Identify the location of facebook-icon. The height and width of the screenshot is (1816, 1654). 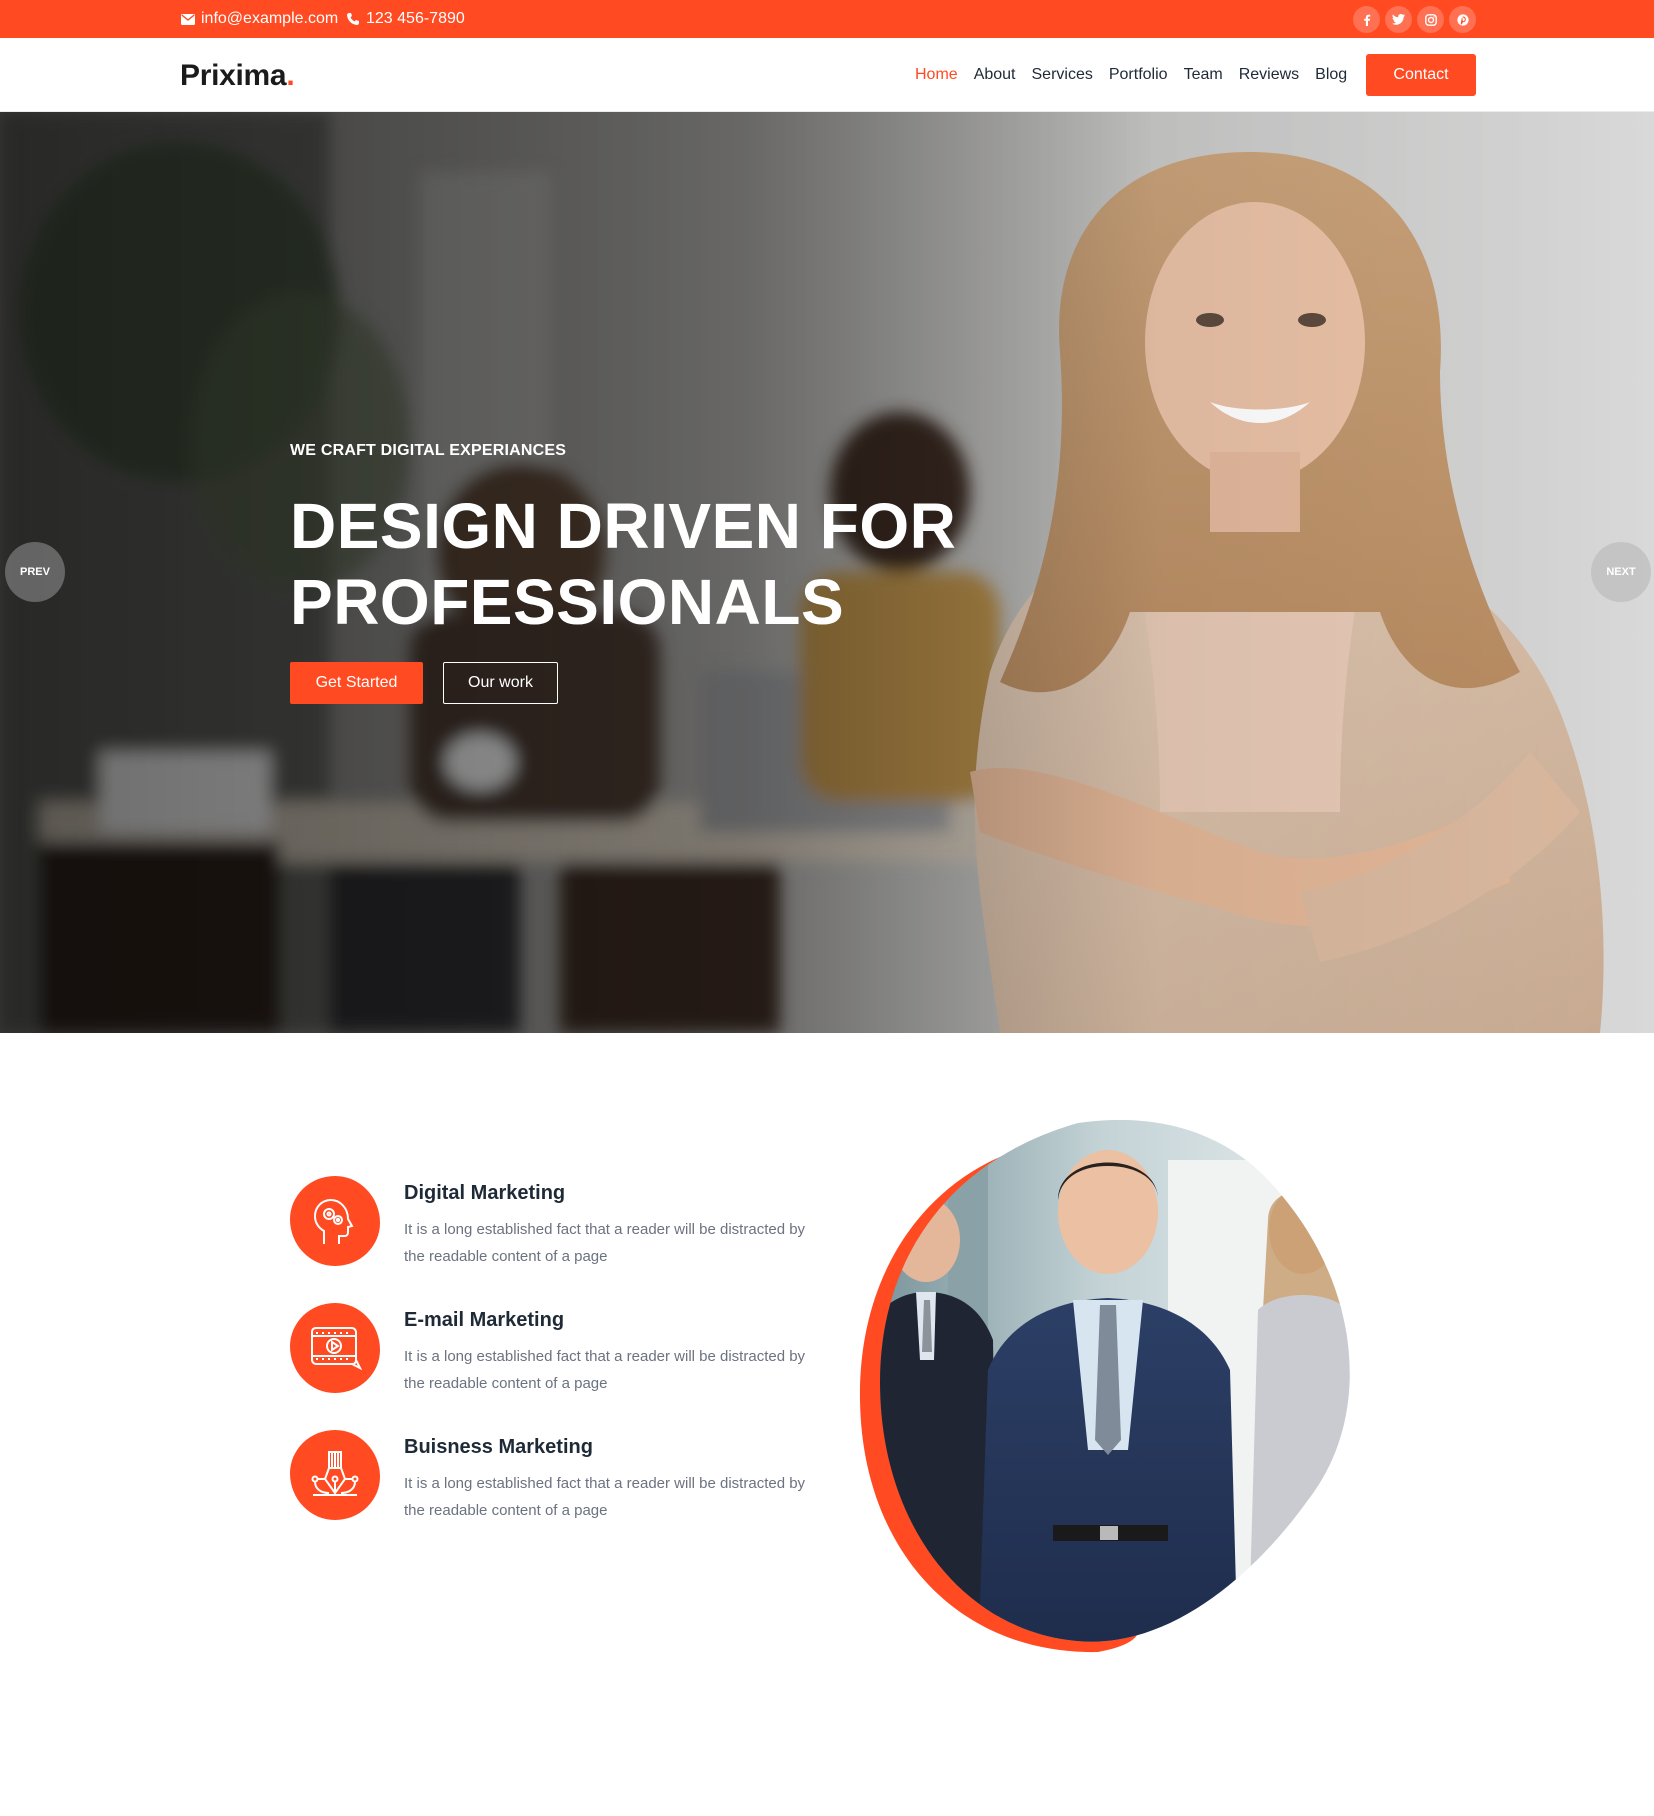
(1366, 19).